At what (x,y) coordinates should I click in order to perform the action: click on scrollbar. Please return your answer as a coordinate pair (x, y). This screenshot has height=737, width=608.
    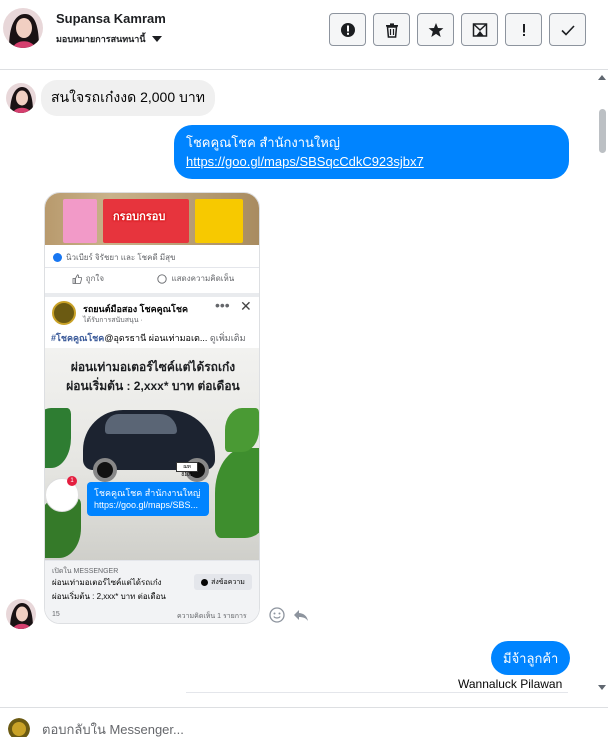
    Looking at the image, I should click on (602, 383).